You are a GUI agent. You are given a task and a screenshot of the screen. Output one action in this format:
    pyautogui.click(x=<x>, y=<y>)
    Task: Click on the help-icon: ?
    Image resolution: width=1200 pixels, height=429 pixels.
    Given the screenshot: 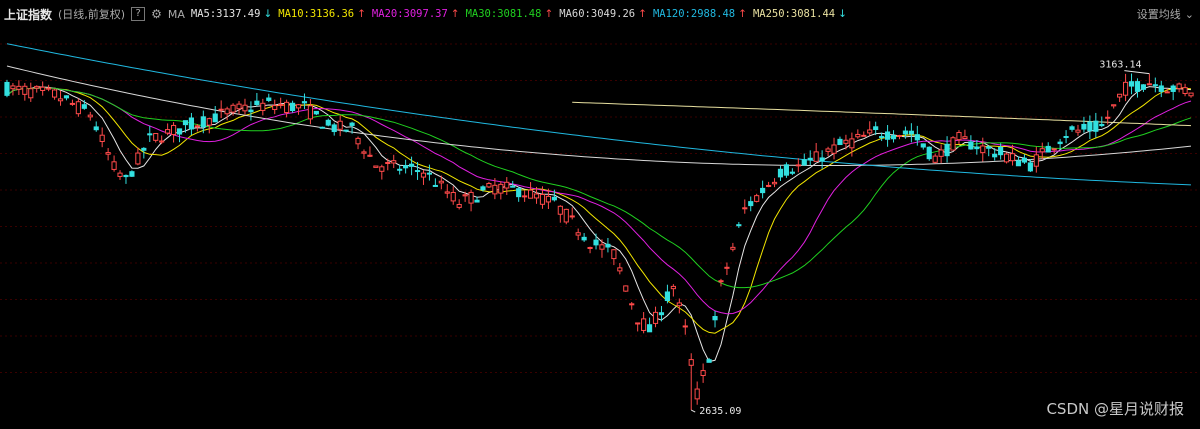 What is the action you would take?
    pyautogui.click(x=138, y=14)
    